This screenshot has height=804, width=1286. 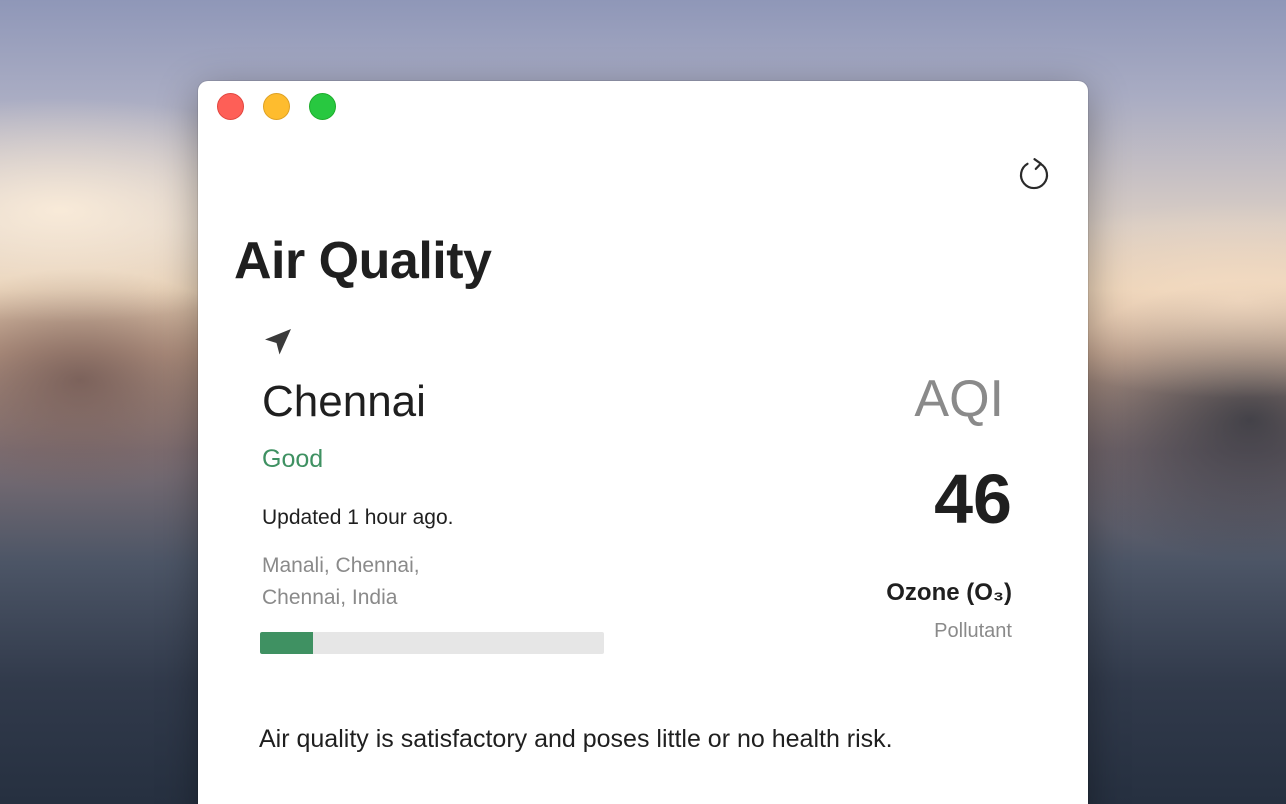 I want to click on aqi-label: AQI, so click(x=959, y=399).